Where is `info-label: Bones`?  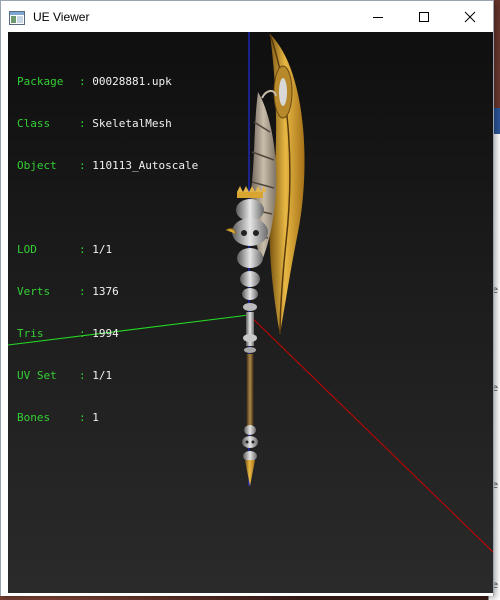
info-label: Bones is located at coordinates (34, 417).